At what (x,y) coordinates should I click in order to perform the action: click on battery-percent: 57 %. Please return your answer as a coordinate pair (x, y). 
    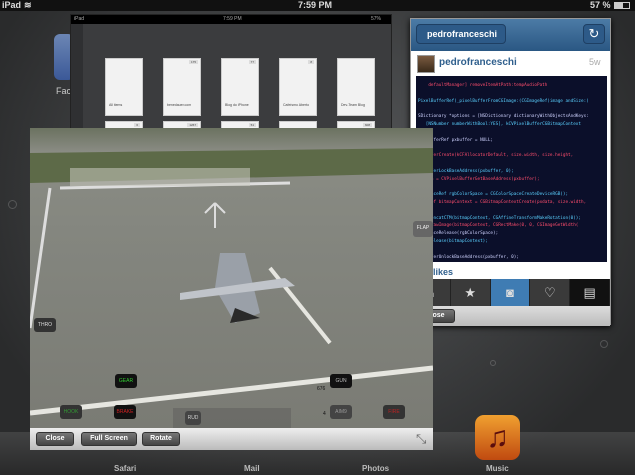
    Looking at the image, I should click on (600, 5).